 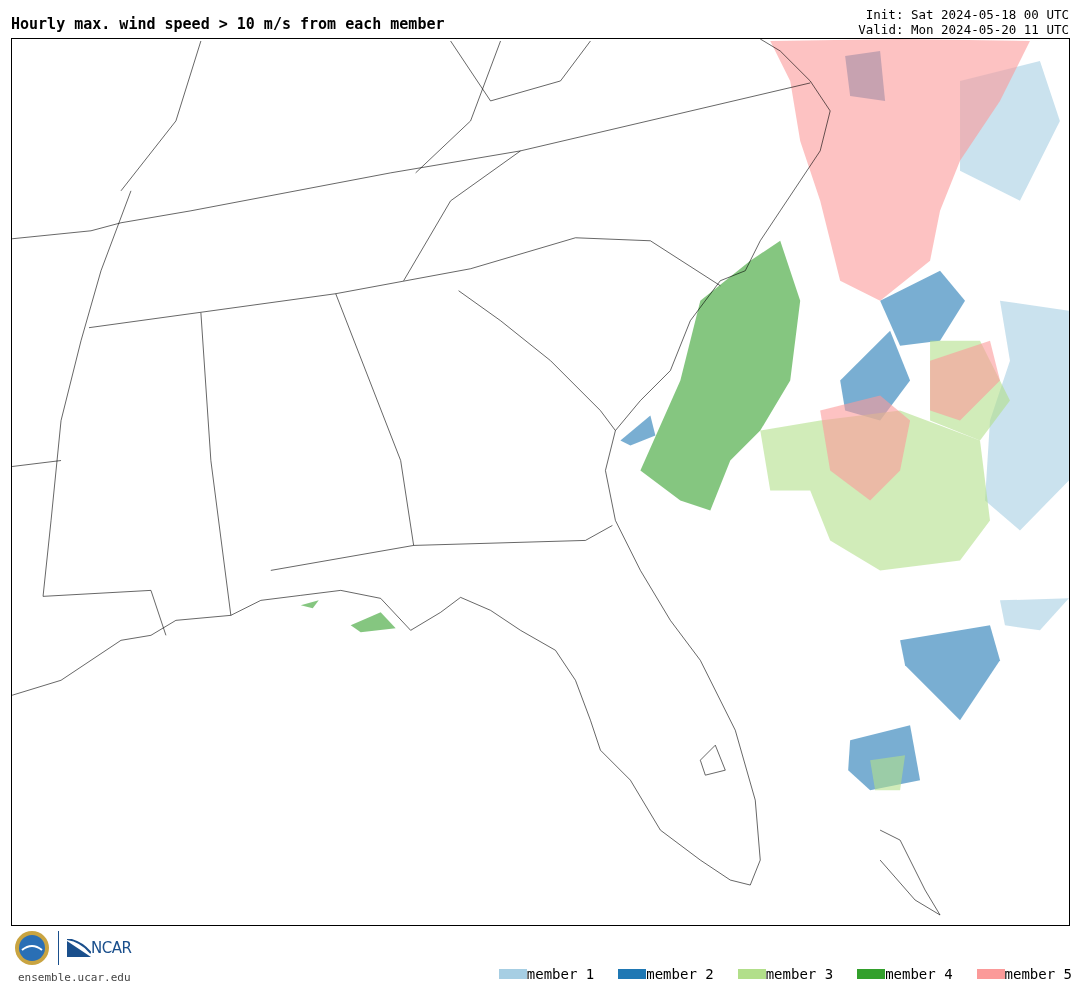 I want to click on valid-time: Valid: Mon 2024-05-20 11 UTC, so click(x=963, y=29).